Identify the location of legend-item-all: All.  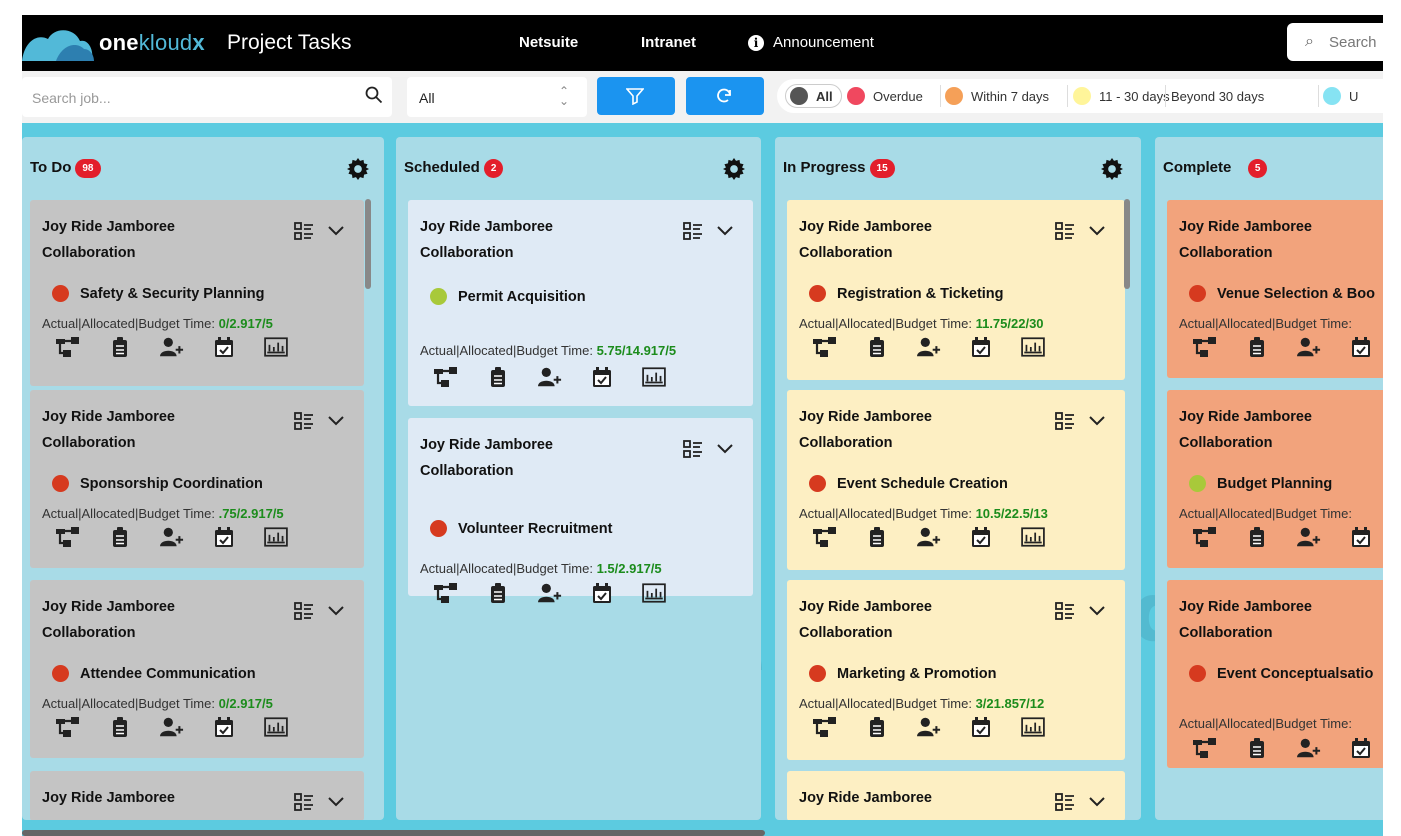
(813, 96).